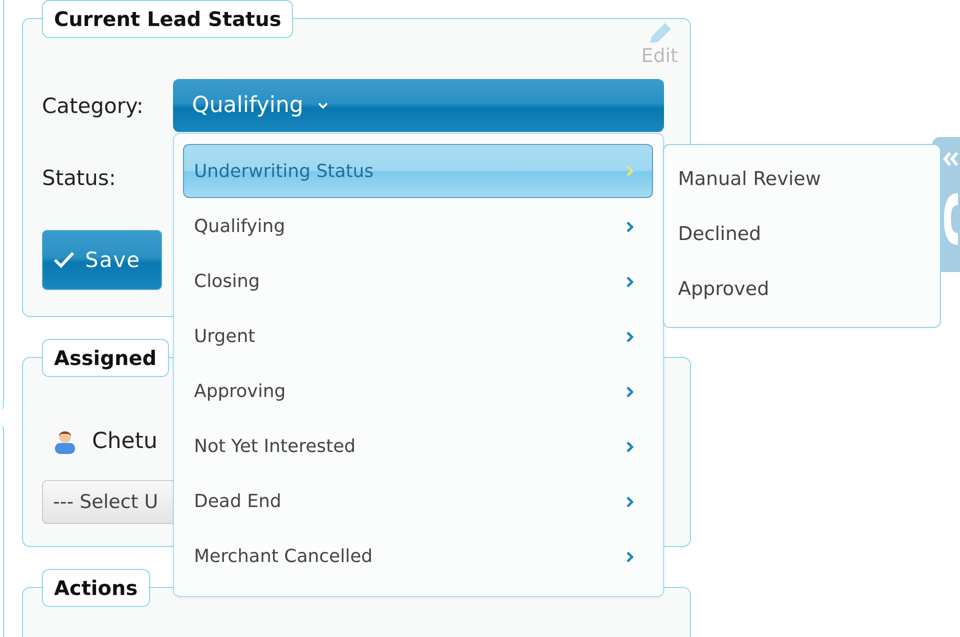 Image resolution: width=960 pixels, height=637 pixels. What do you see at coordinates (418, 281) in the screenshot?
I see `menu-item: Closing` at bounding box center [418, 281].